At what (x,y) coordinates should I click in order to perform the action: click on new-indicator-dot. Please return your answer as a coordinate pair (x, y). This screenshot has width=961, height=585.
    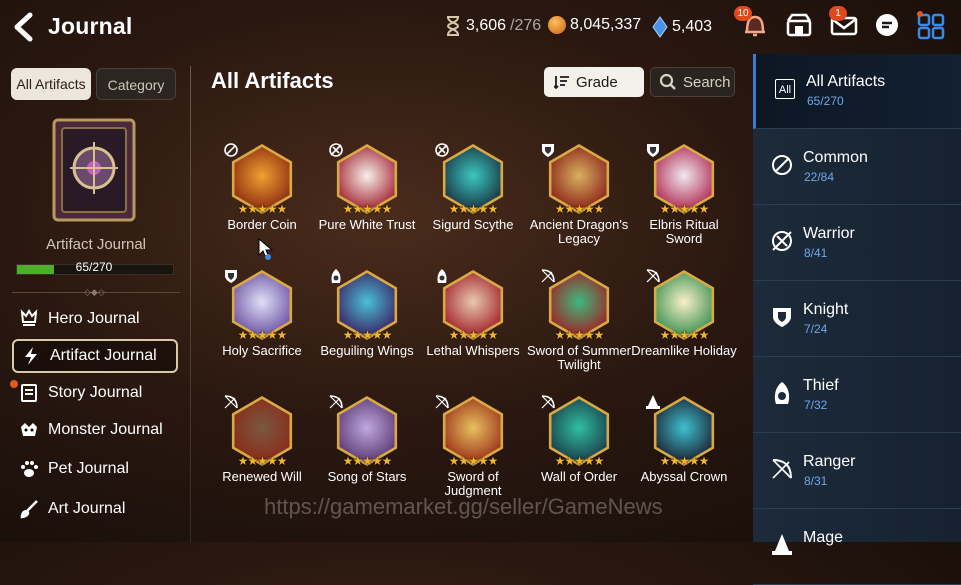
    Looking at the image, I should click on (14, 384).